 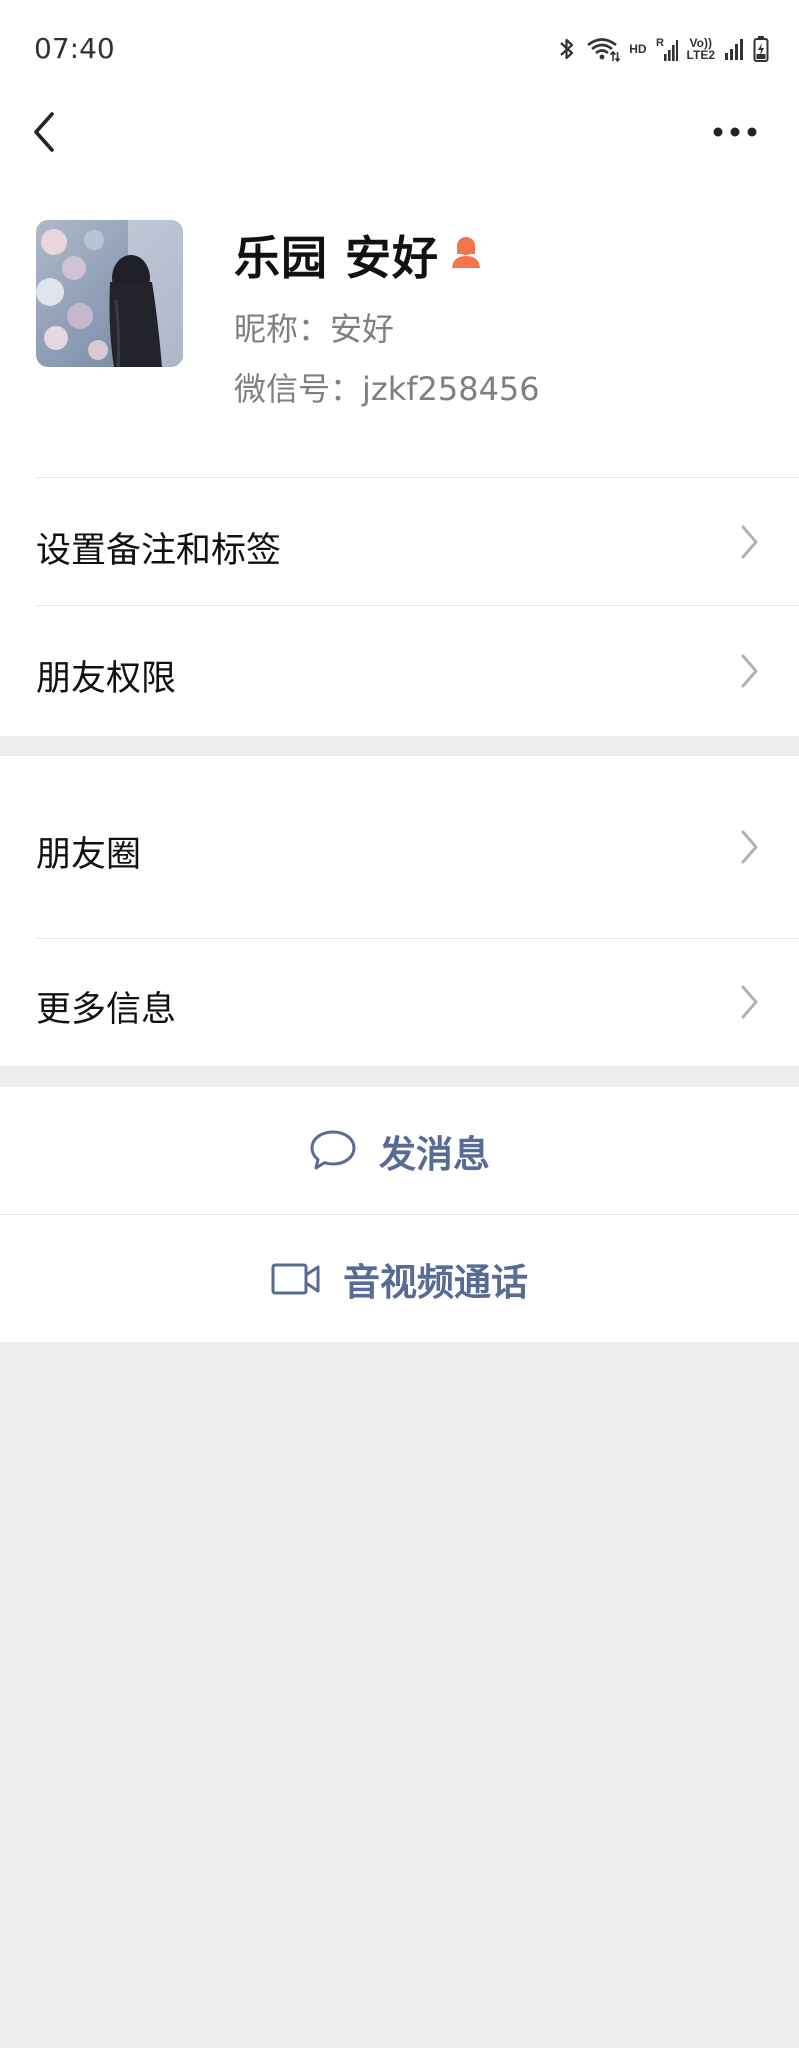 What do you see at coordinates (734, 49) in the screenshot?
I see `signal-bars-icon` at bounding box center [734, 49].